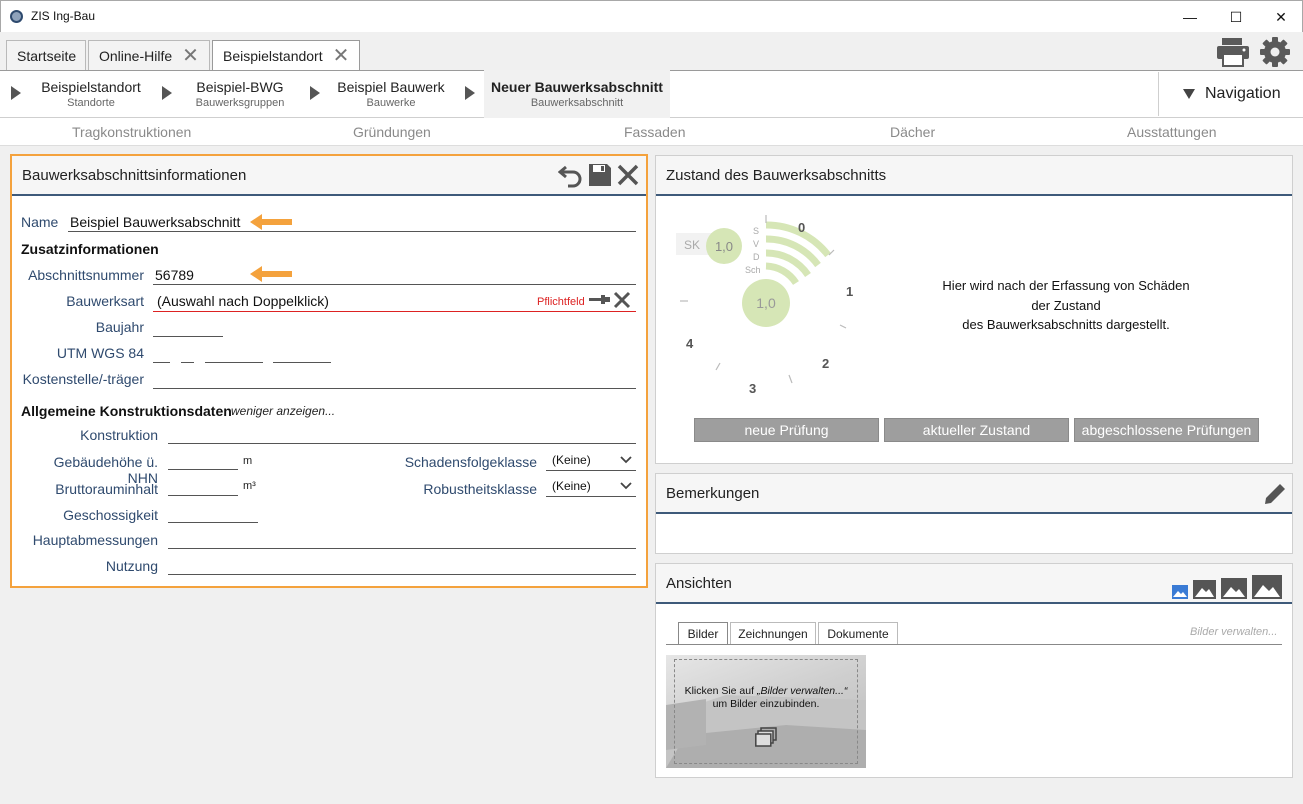 This screenshot has width=1303, height=804. I want to click on maximize-button: ☐, so click(1236, 17).